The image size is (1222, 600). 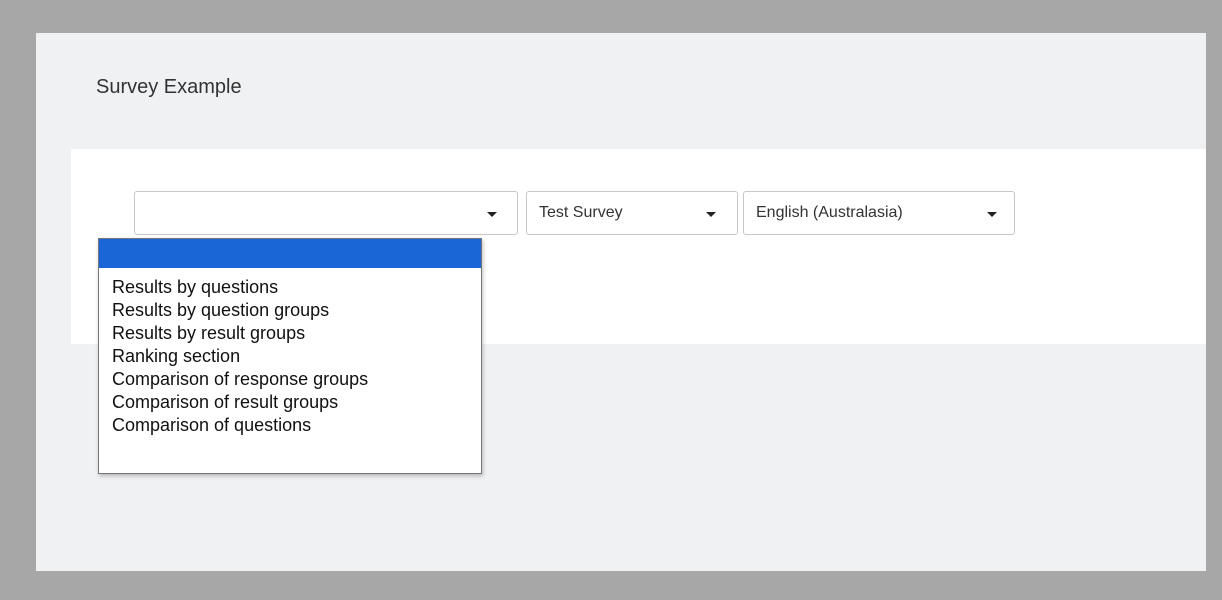 What do you see at coordinates (326, 213) in the screenshot?
I see `report-type-select` at bounding box center [326, 213].